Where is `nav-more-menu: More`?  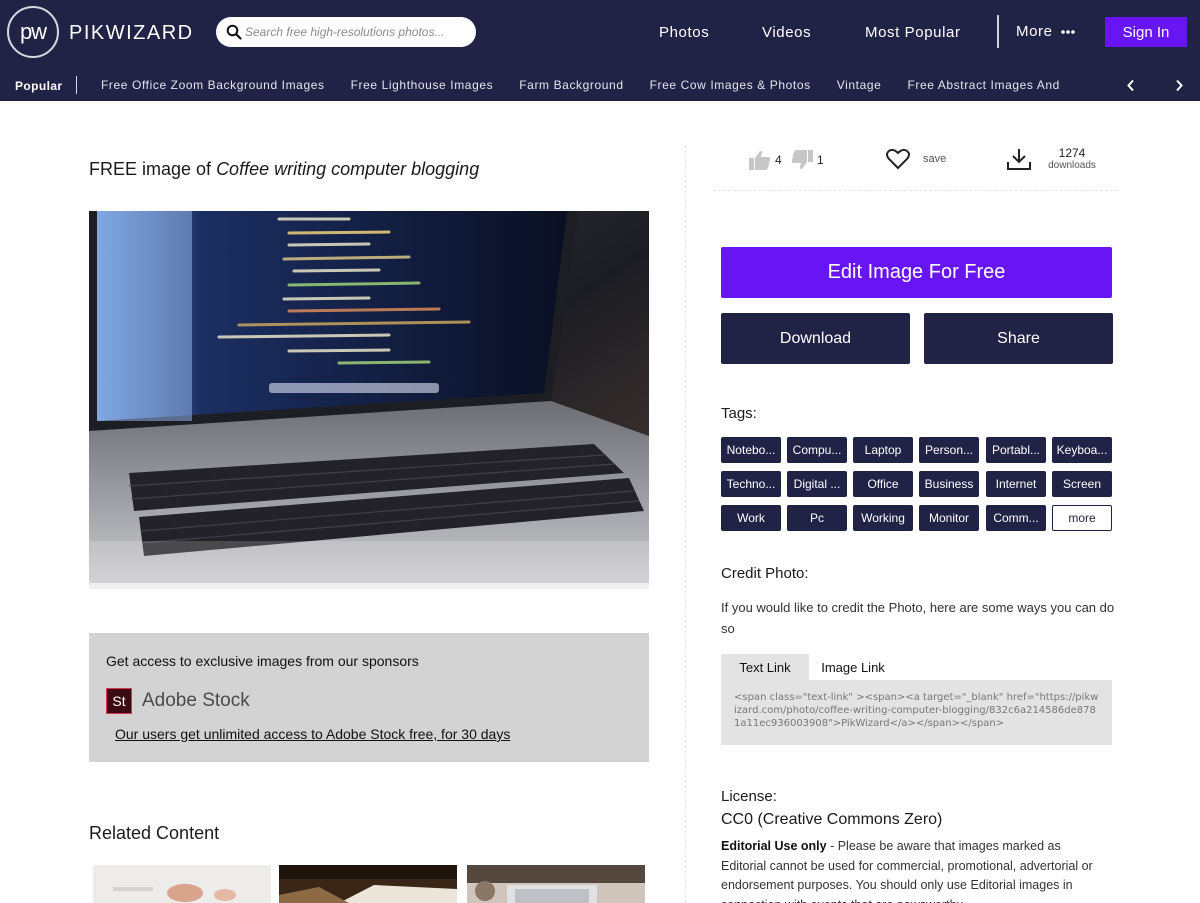 nav-more-menu: More is located at coordinates (1046, 31).